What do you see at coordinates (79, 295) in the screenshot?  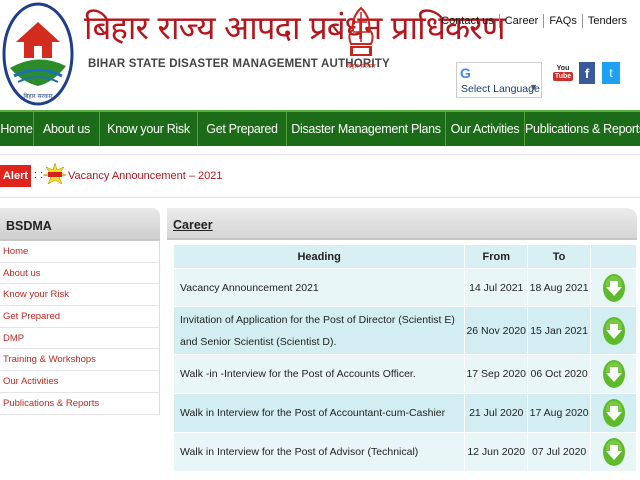 I see `sidebar-item-know-your-risk: Know your Risk` at bounding box center [79, 295].